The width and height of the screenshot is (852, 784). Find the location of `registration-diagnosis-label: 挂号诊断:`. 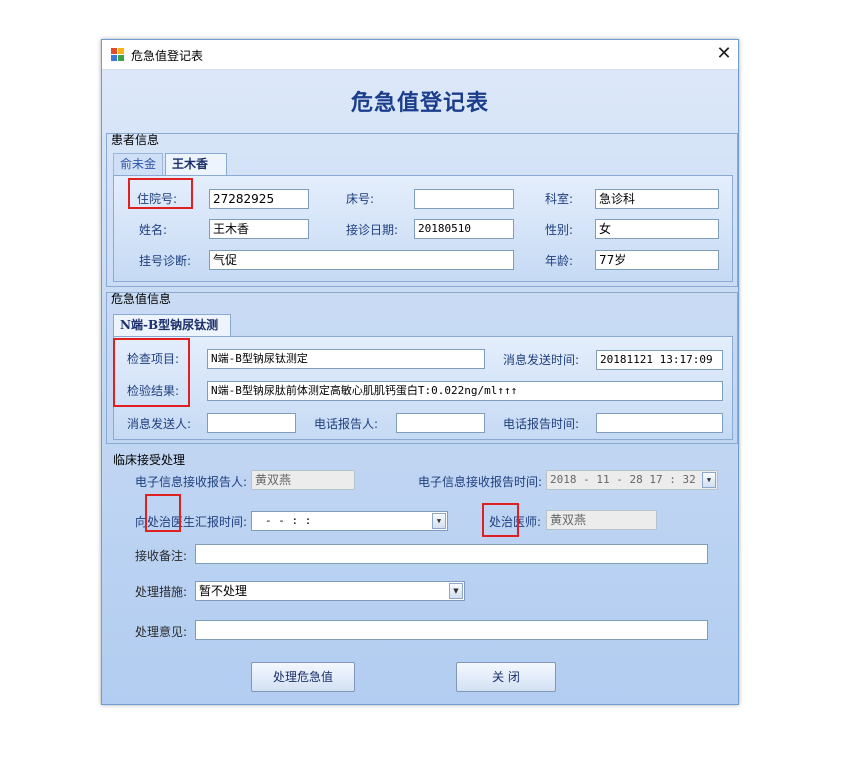

registration-diagnosis-label: 挂号诊断: is located at coordinates (165, 261).